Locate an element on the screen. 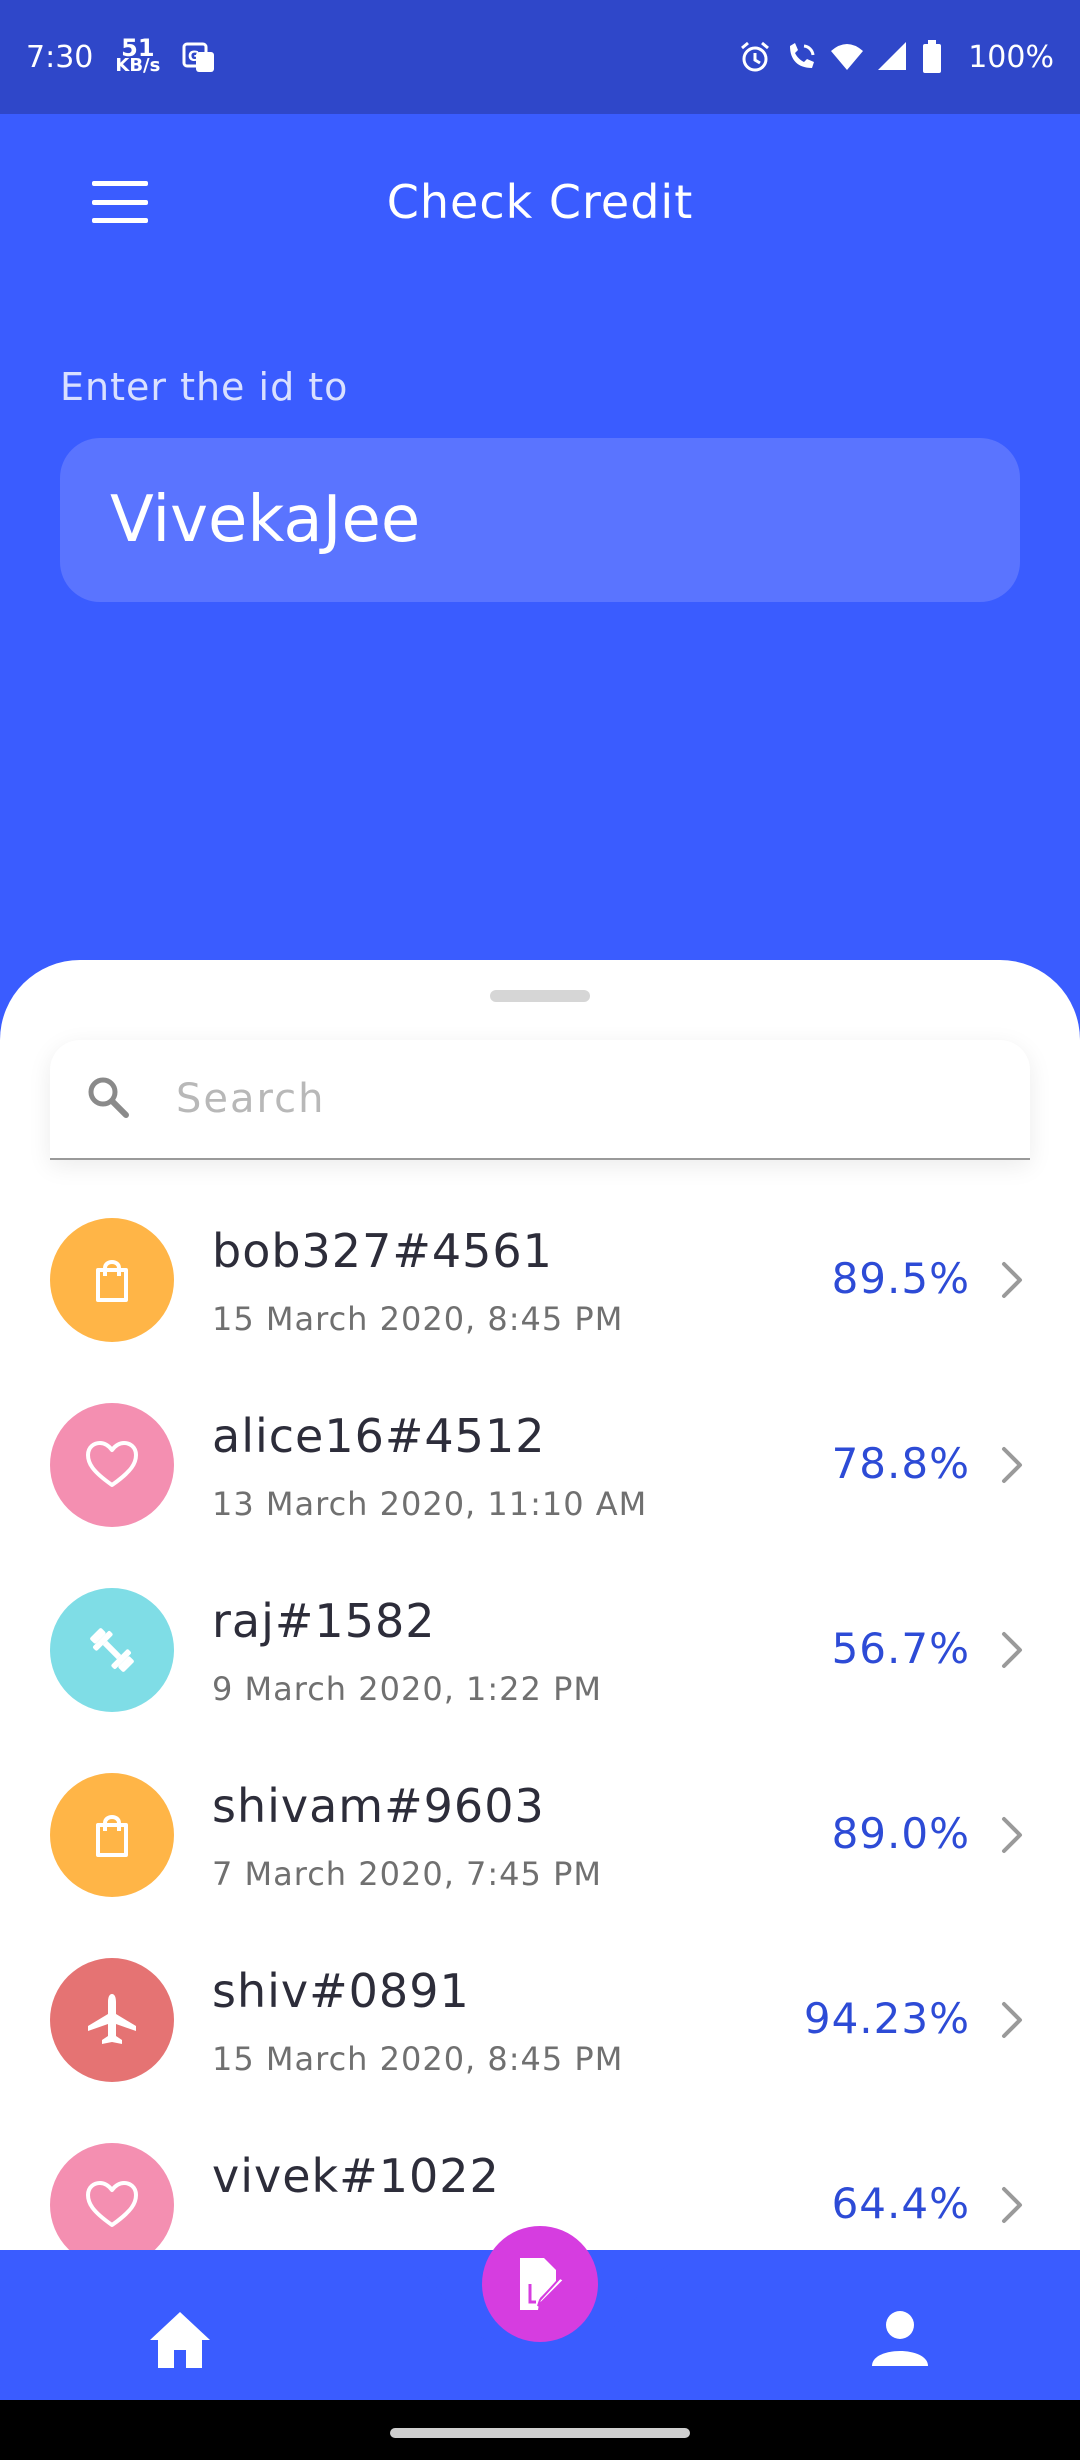 This screenshot has width=1080, height=2460. net-speed-unit: KB/s is located at coordinates (138, 65).